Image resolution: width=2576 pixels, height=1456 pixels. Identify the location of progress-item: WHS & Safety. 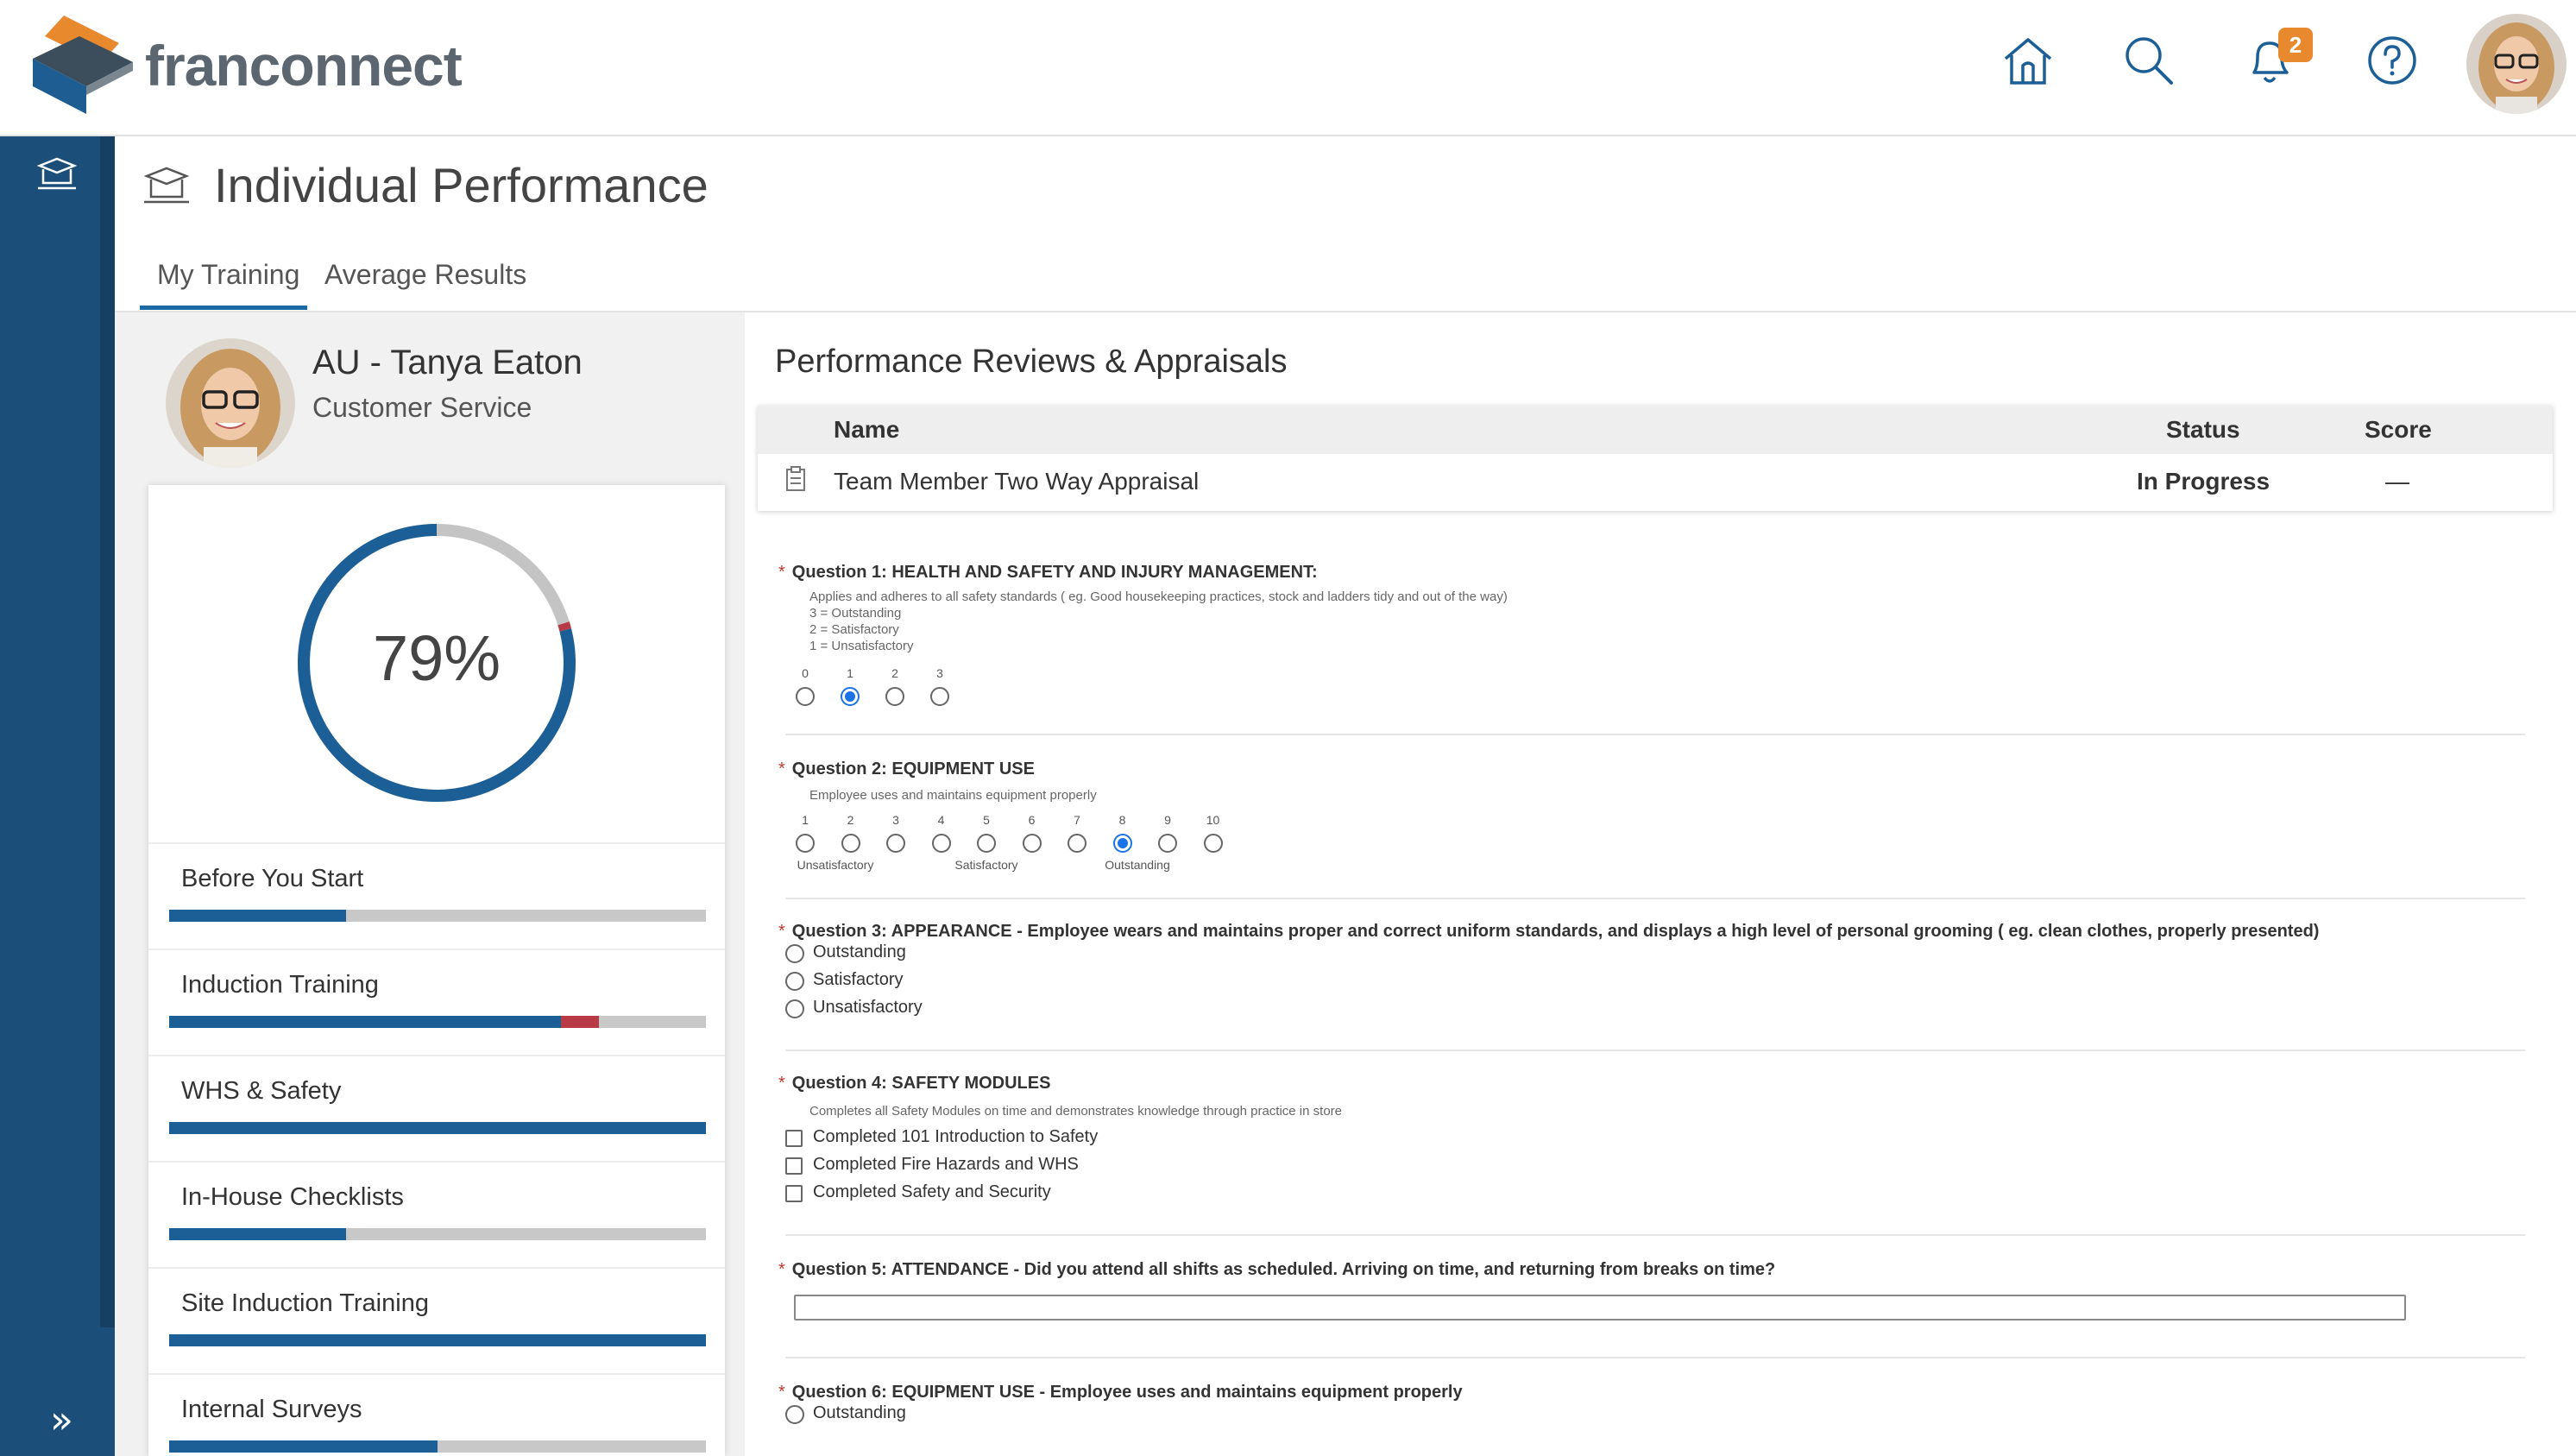
(437, 1108).